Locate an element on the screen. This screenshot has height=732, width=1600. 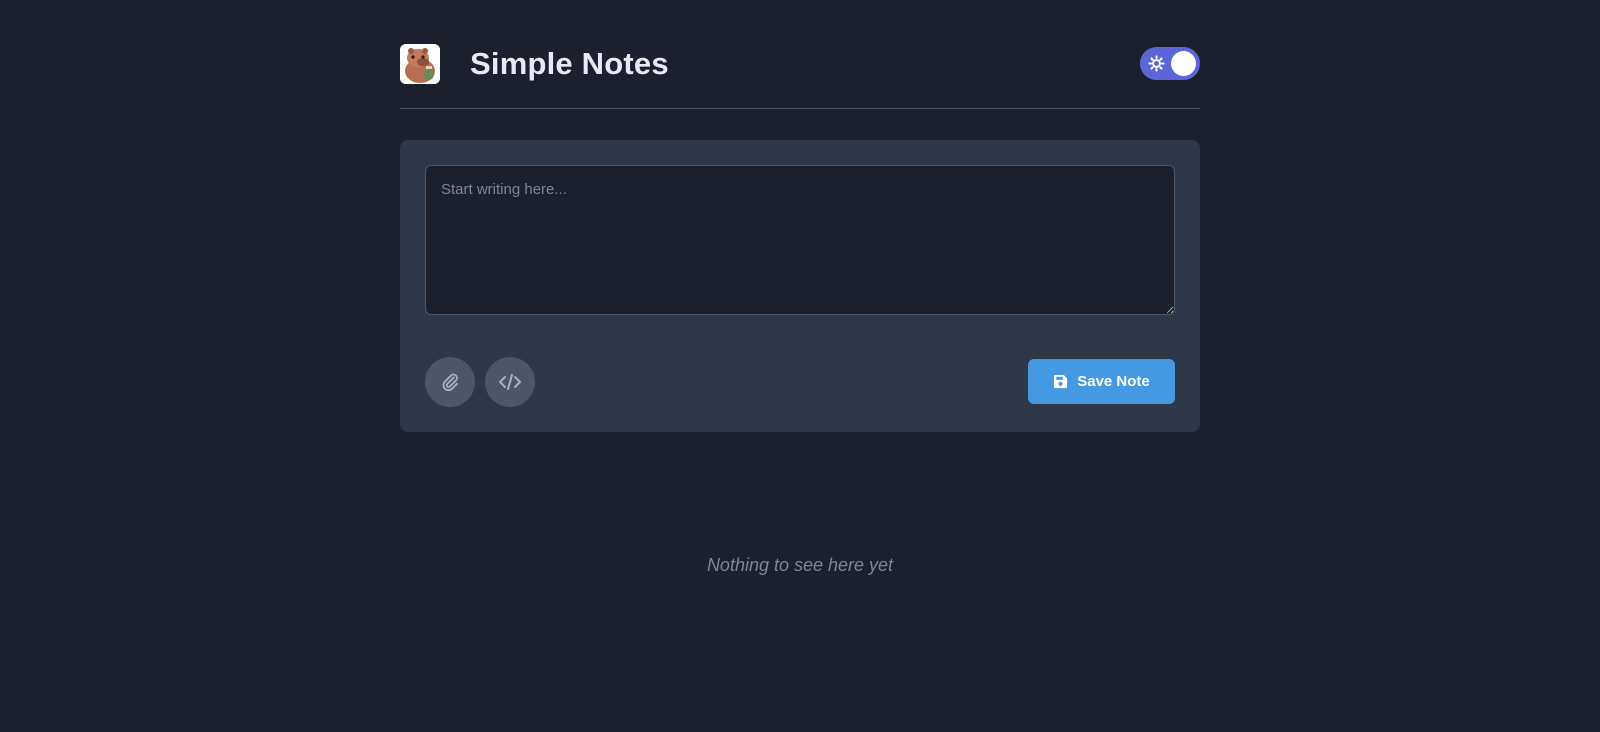
theme-toggle is located at coordinates (1170, 63).